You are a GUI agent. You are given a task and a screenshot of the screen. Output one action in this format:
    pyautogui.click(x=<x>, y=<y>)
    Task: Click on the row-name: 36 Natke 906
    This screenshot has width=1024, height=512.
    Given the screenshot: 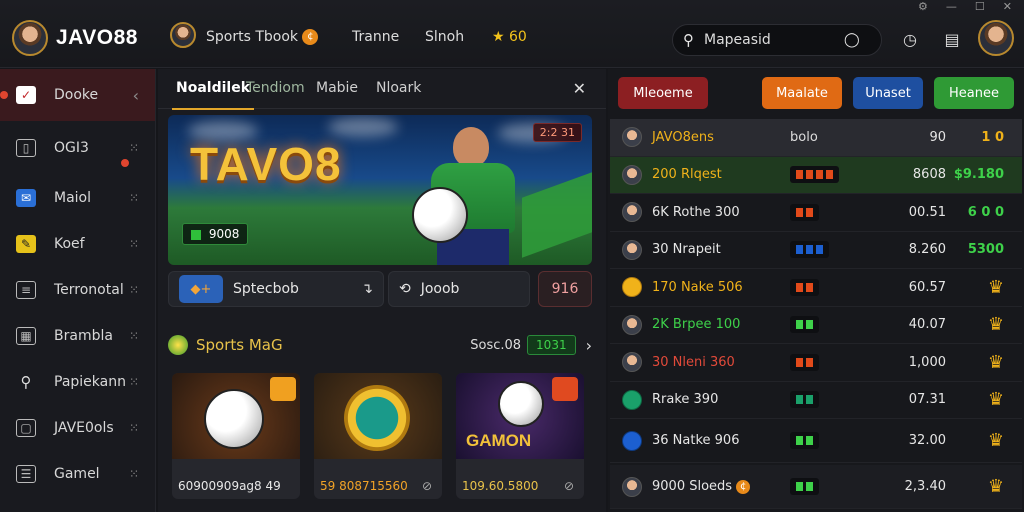 What is the action you would take?
    pyautogui.click(x=696, y=440)
    